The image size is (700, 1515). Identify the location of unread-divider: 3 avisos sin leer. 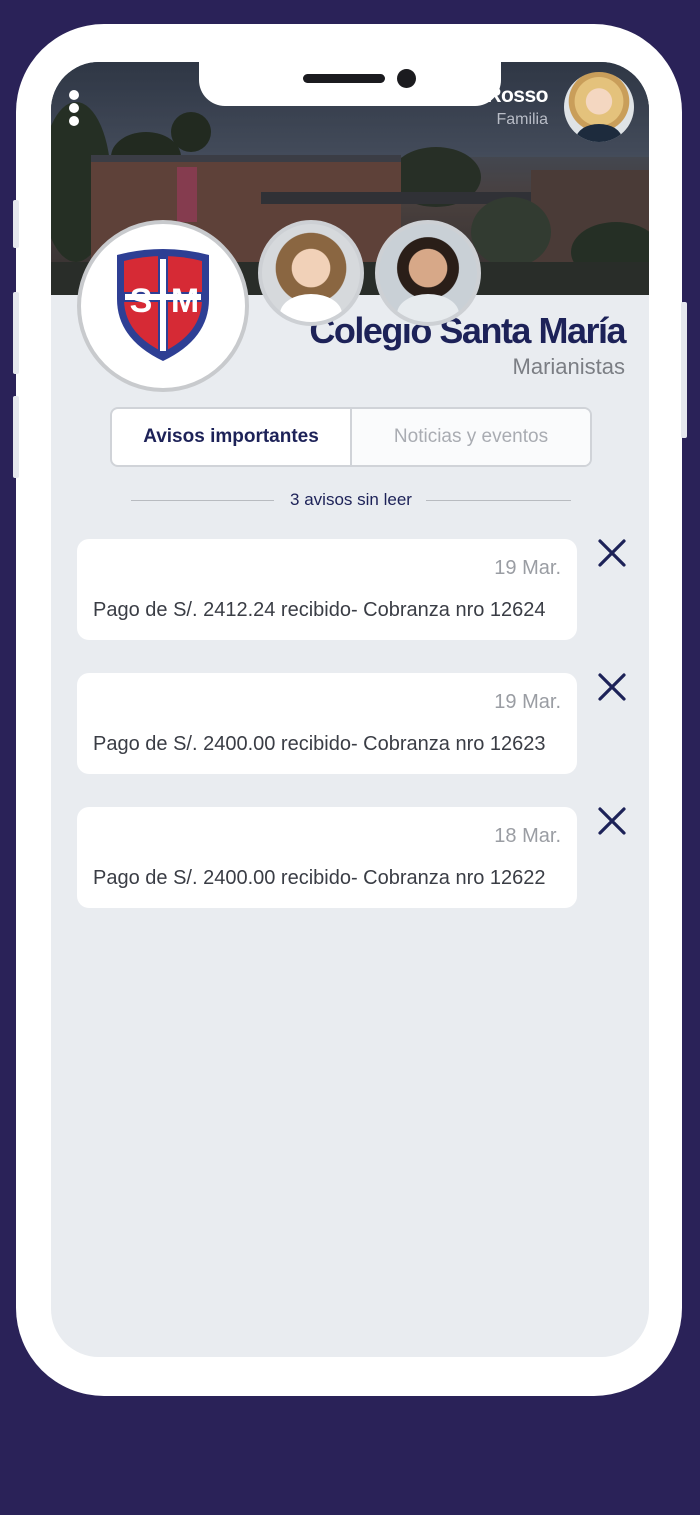
(351, 500).